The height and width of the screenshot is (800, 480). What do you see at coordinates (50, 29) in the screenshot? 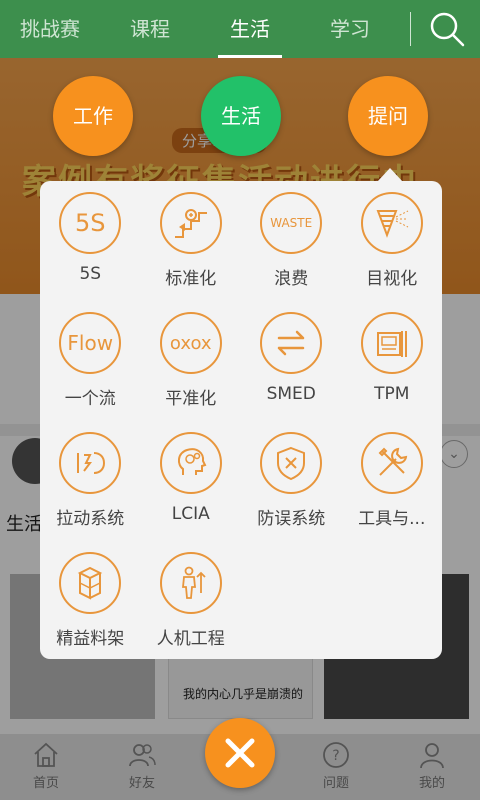
I see `tab-challenge: 挑战赛` at bounding box center [50, 29].